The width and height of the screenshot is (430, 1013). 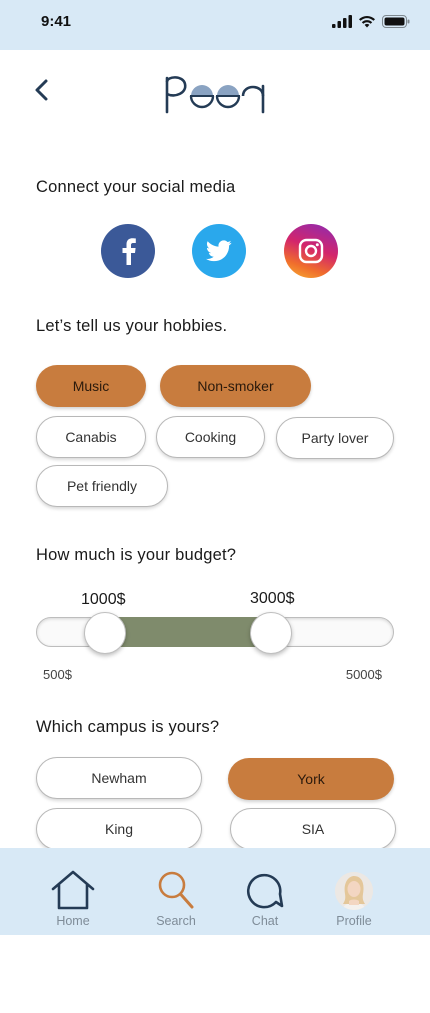 I want to click on chip-label: Party lover, so click(x=335, y=438).